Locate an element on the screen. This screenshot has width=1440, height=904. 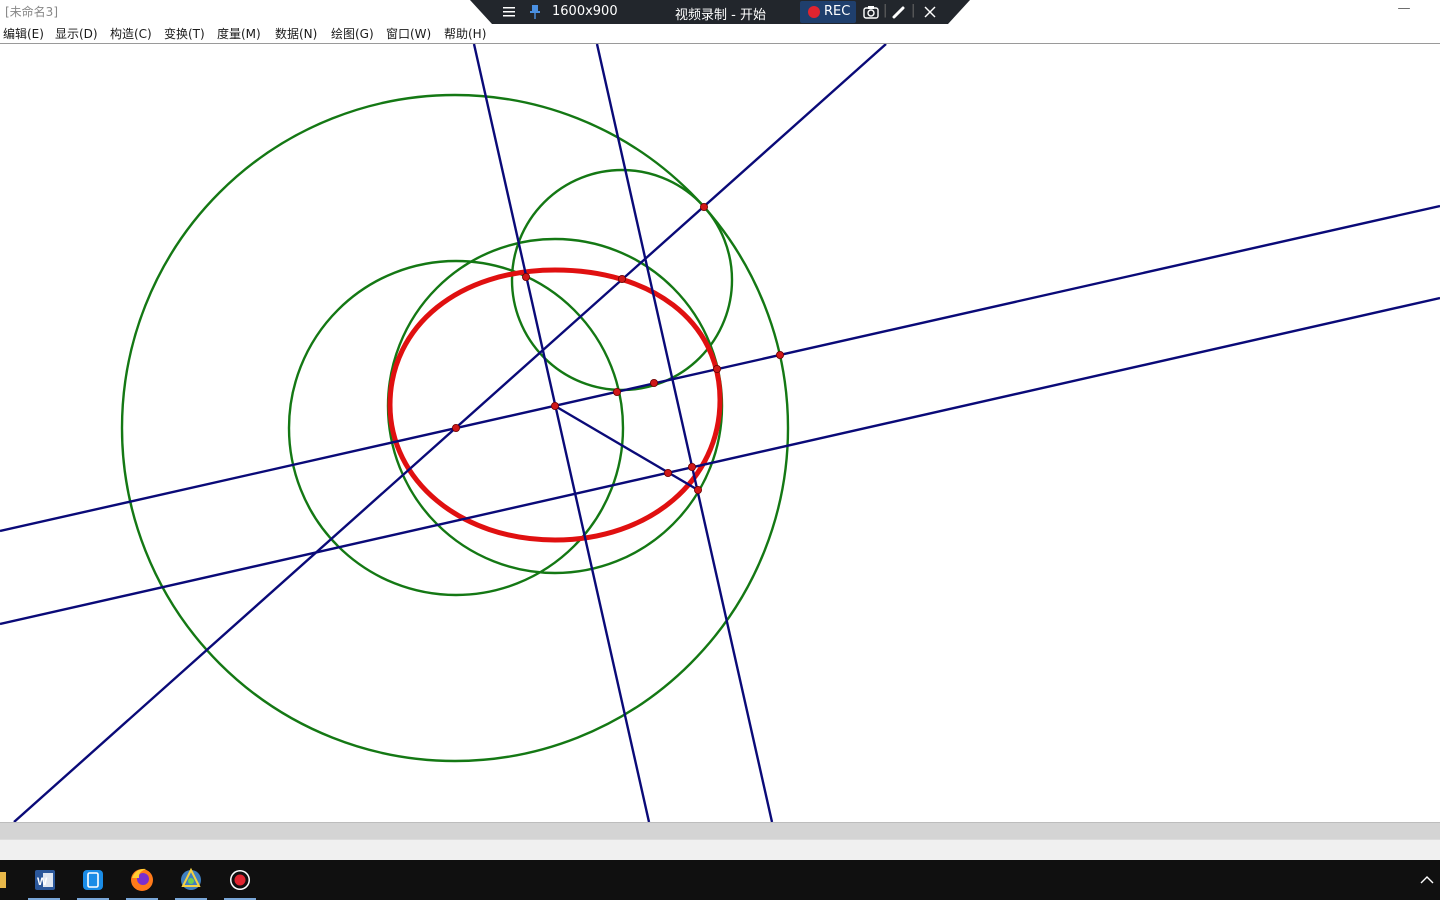
chevron-up-icon is located at coordinates (1427, 880).